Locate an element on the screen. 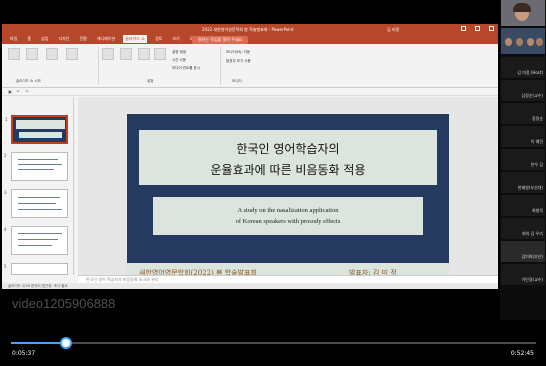  tab-animations: 애니메이션 is located at coordinates (106, 39).